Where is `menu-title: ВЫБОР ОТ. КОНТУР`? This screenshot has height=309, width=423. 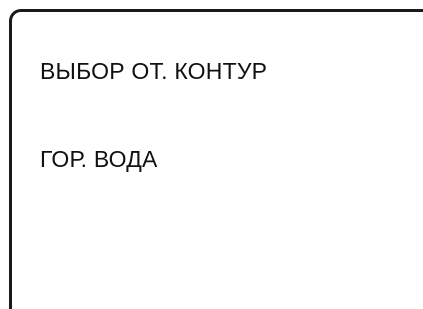 menu-title: ВЫБОР ОТ. КОНТУР is located at coordinates (154, 71).